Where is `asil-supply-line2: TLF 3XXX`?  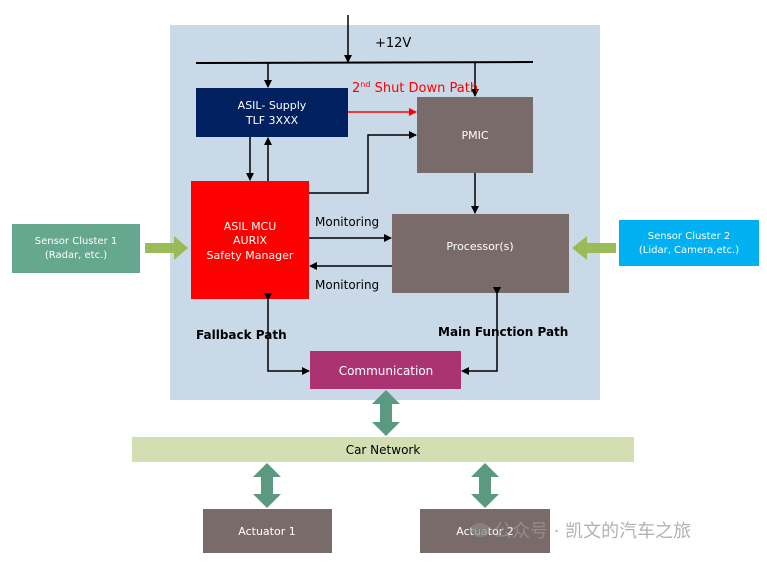
asil-supply-line2: TLF 3XXX is located at coordinates (272, 120).